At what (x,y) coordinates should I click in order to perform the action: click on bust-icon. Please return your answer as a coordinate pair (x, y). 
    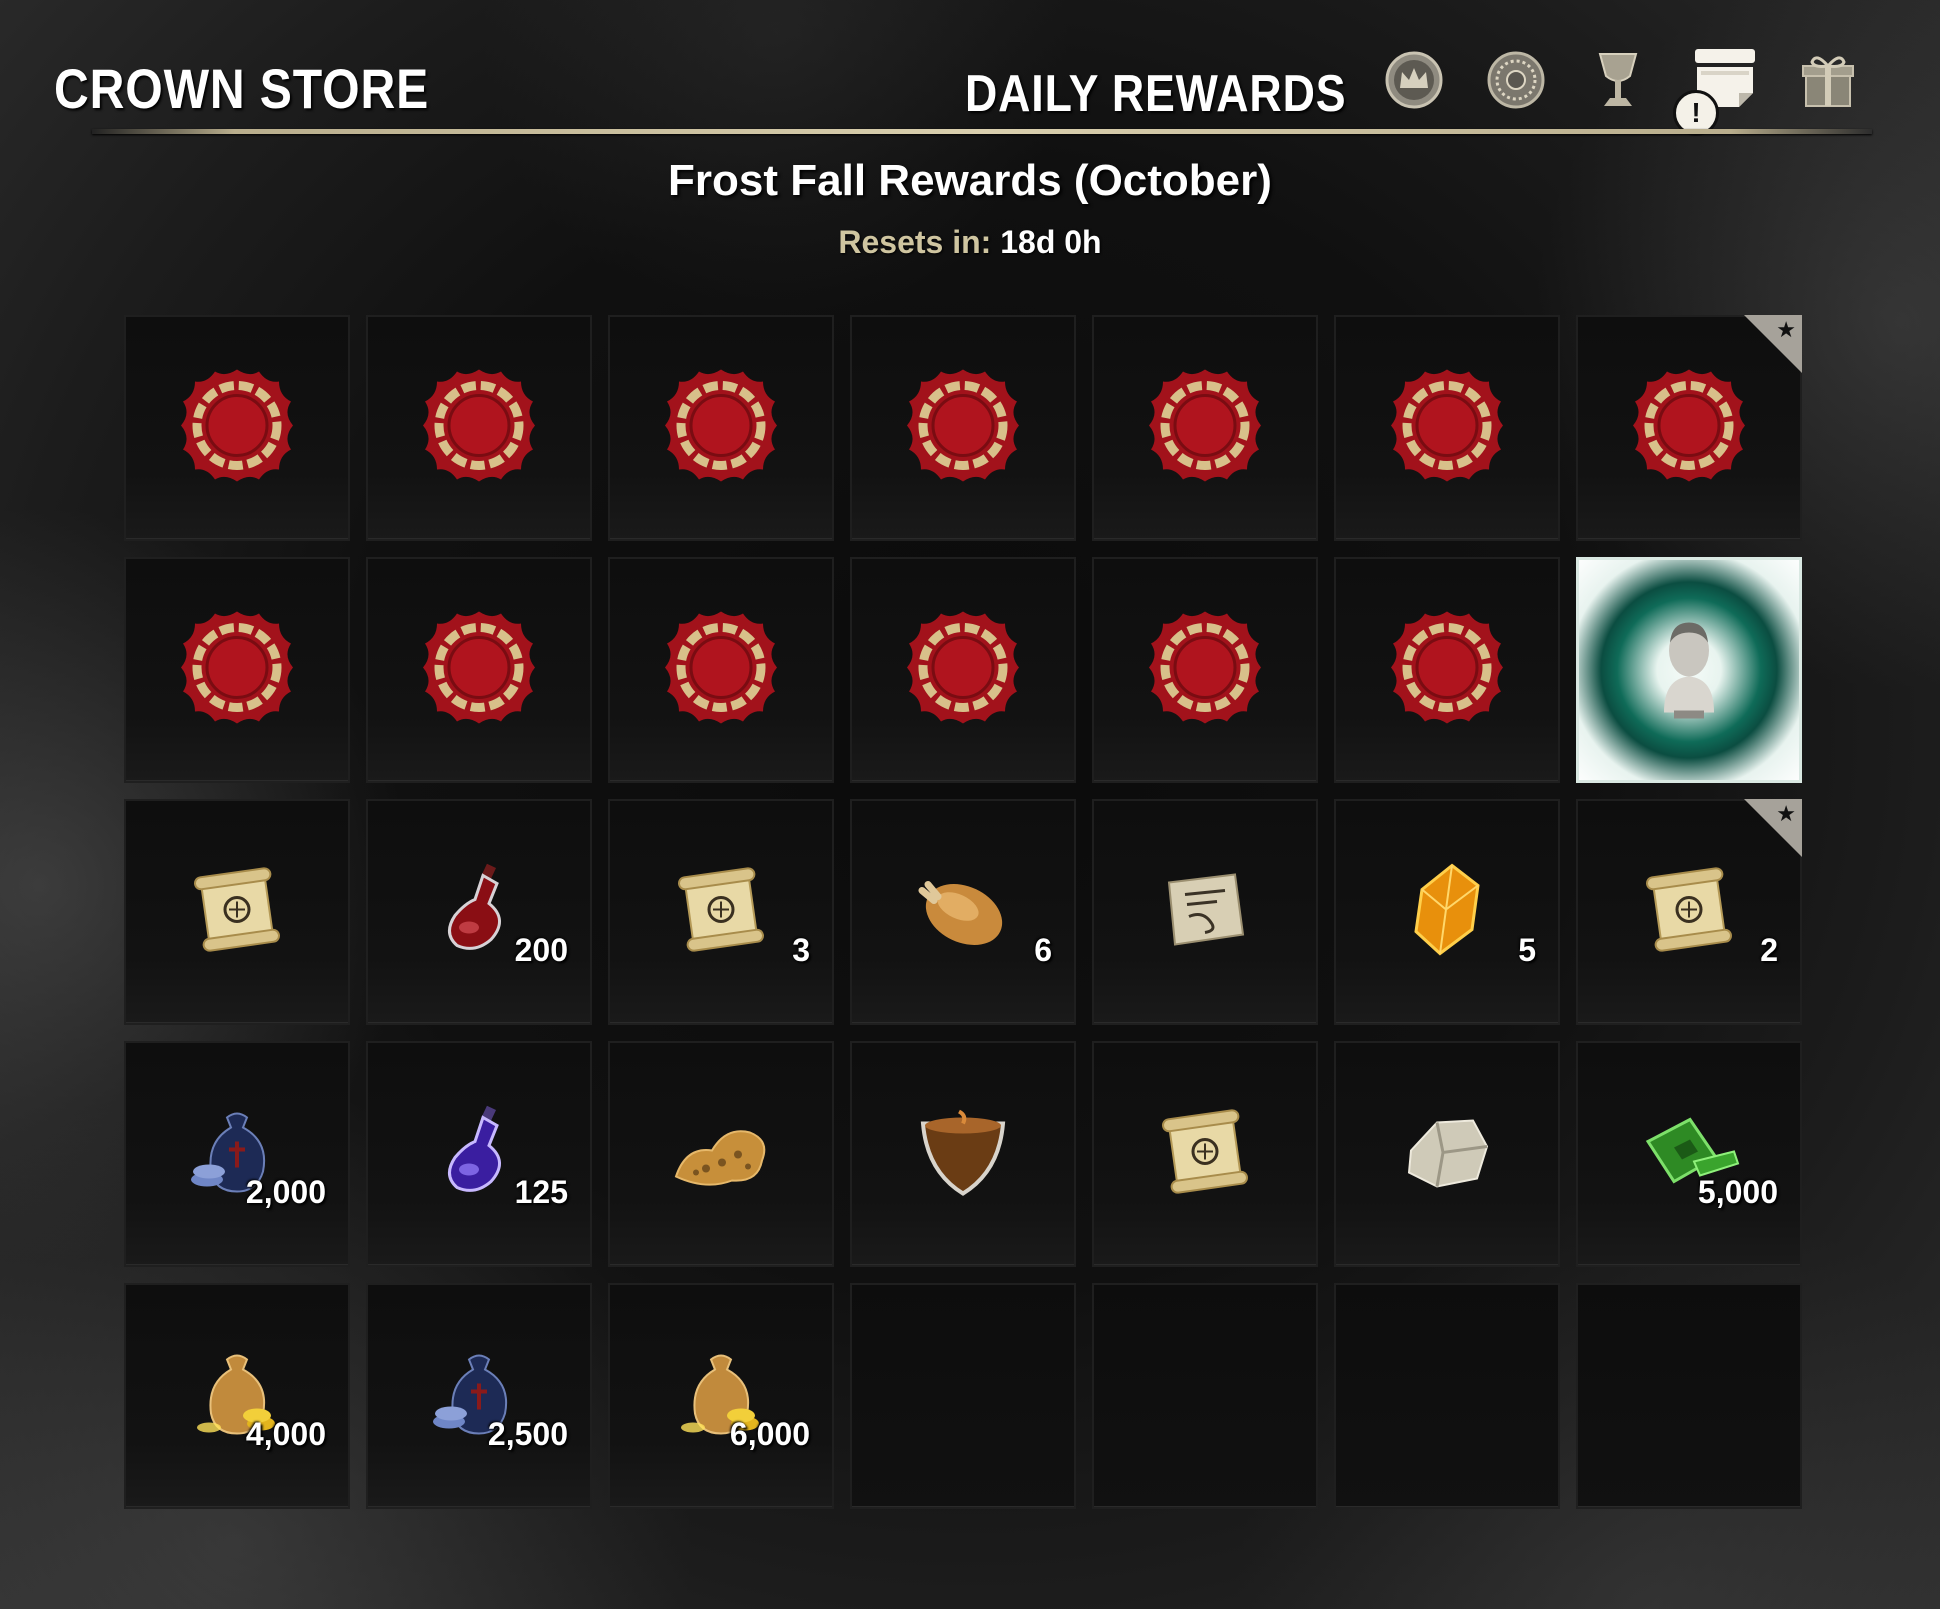
    Looking at the image, I should click on (1689, 670).